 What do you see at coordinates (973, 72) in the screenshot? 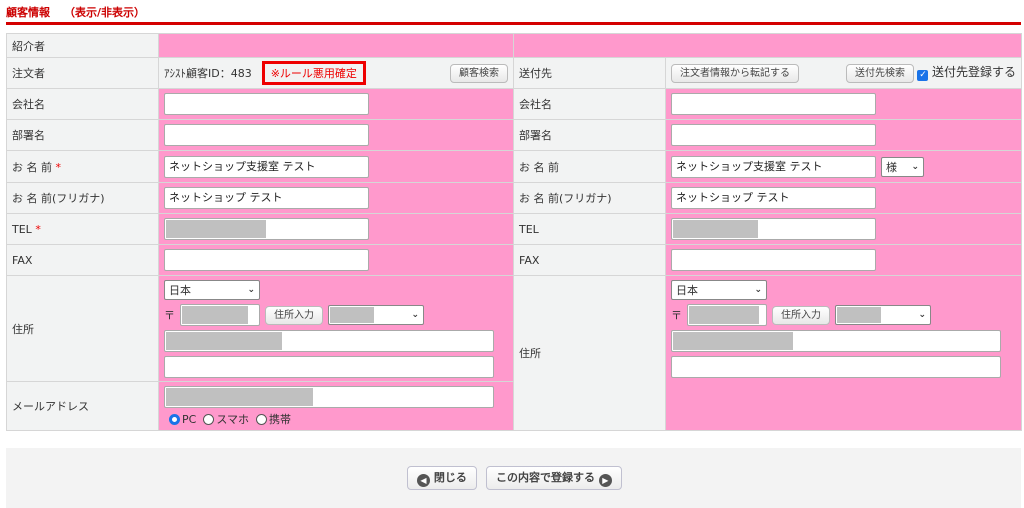
I see `register-destination-label: 送付先登録する` at bounding box center [973, 72].